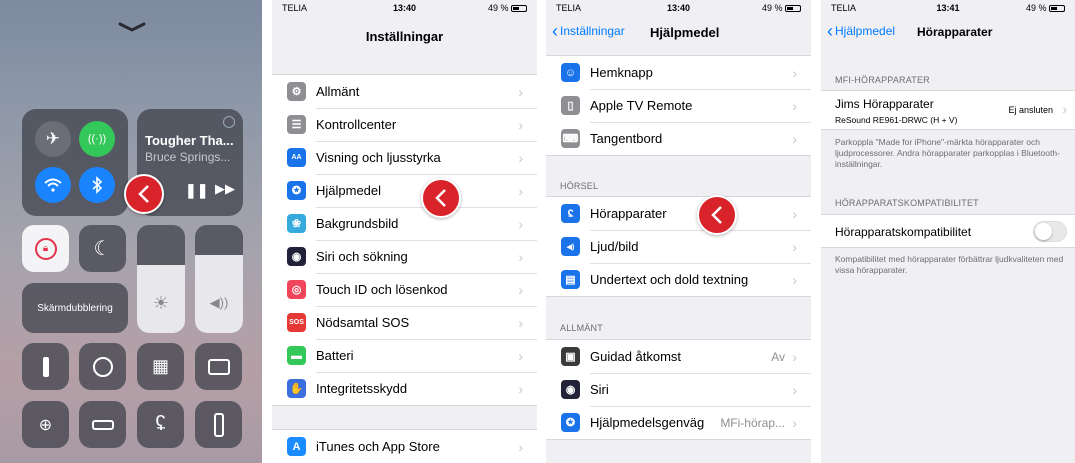 Image resolution: width=1075 pixels, height=463 pixels. Describe the element at coordinates (404, 289) in the screenshot. I see `list-item: ◎ Touch ID och lösenkod ›` at that location.